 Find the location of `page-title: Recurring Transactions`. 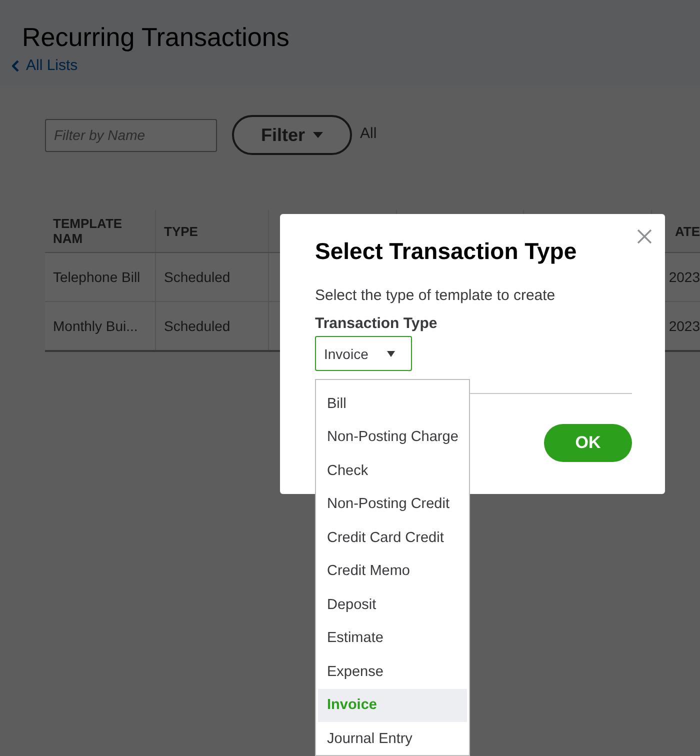

page-title: Recurring Transactions is located at coordinates (156, 37).